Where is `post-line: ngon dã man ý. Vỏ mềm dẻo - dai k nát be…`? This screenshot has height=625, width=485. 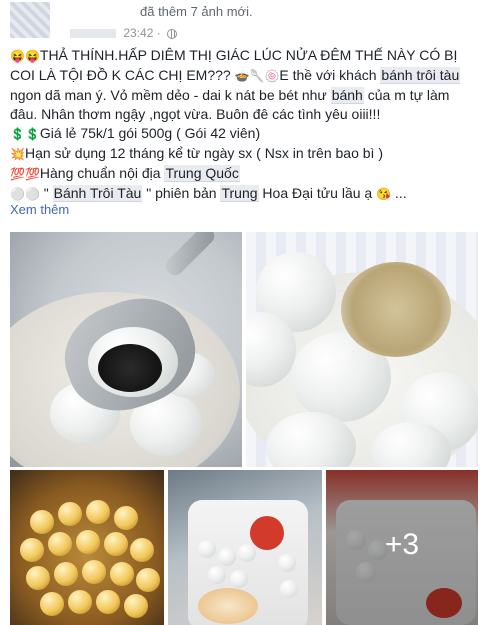 post-line: ngon dã man ý. Vỏ mềm dẻo - dai k nát be… is located at coordinates (245, 95).